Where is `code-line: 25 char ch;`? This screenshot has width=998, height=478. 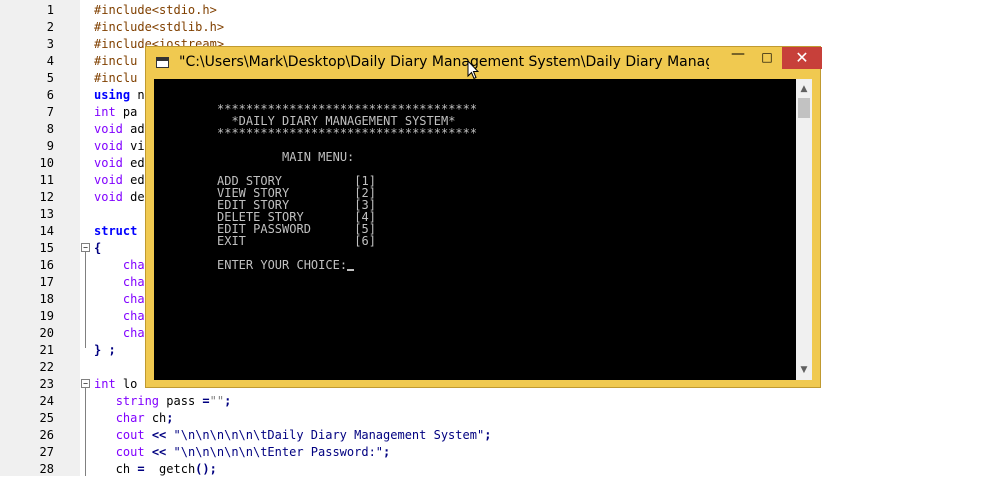
code-line: 25 char ch; is located at coordinates (499, 418).